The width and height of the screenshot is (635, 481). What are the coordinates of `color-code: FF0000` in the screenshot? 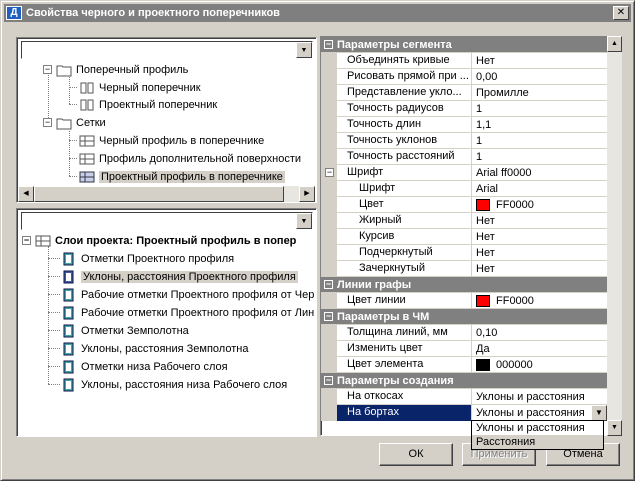 It's located at (515, 204).